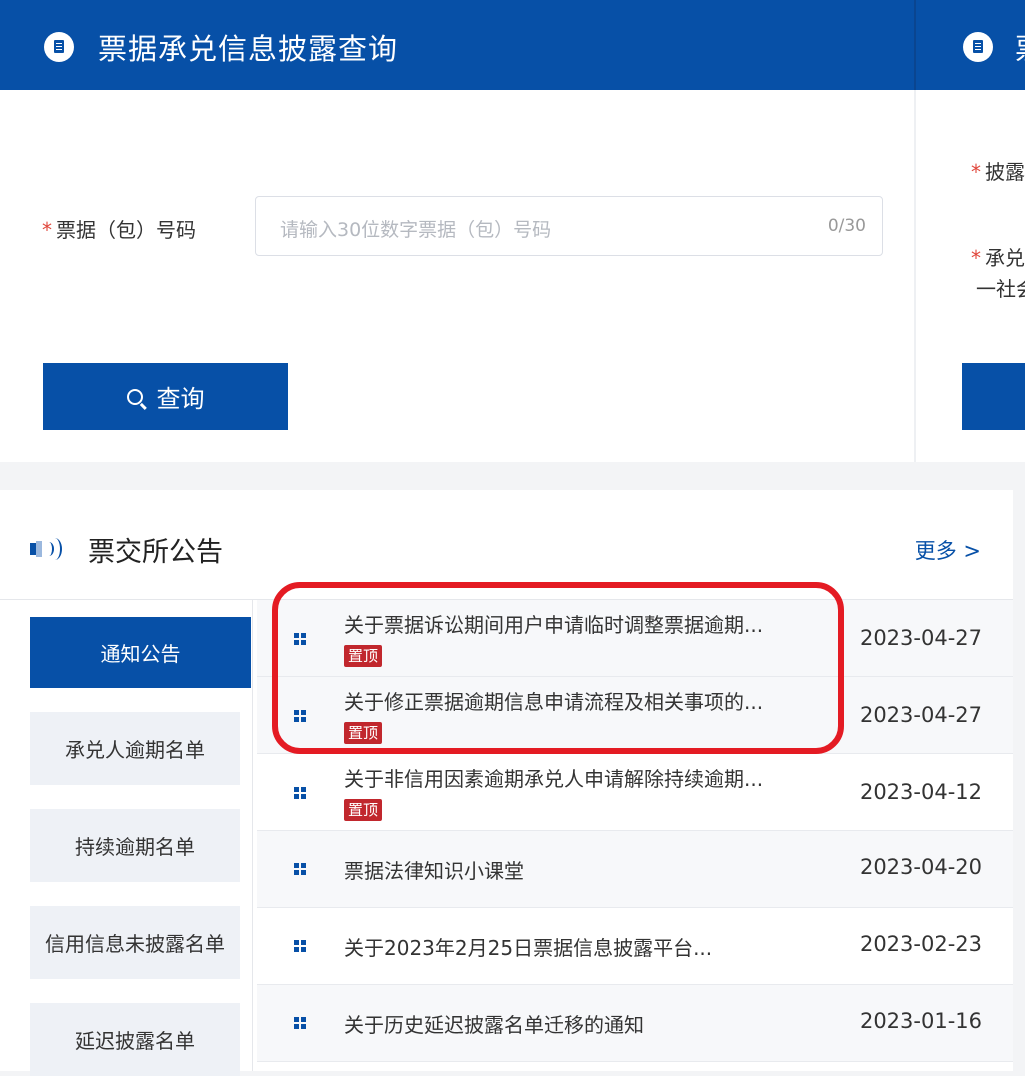  I want to click on acceptor-label: * 承兑, so click(998, 256).